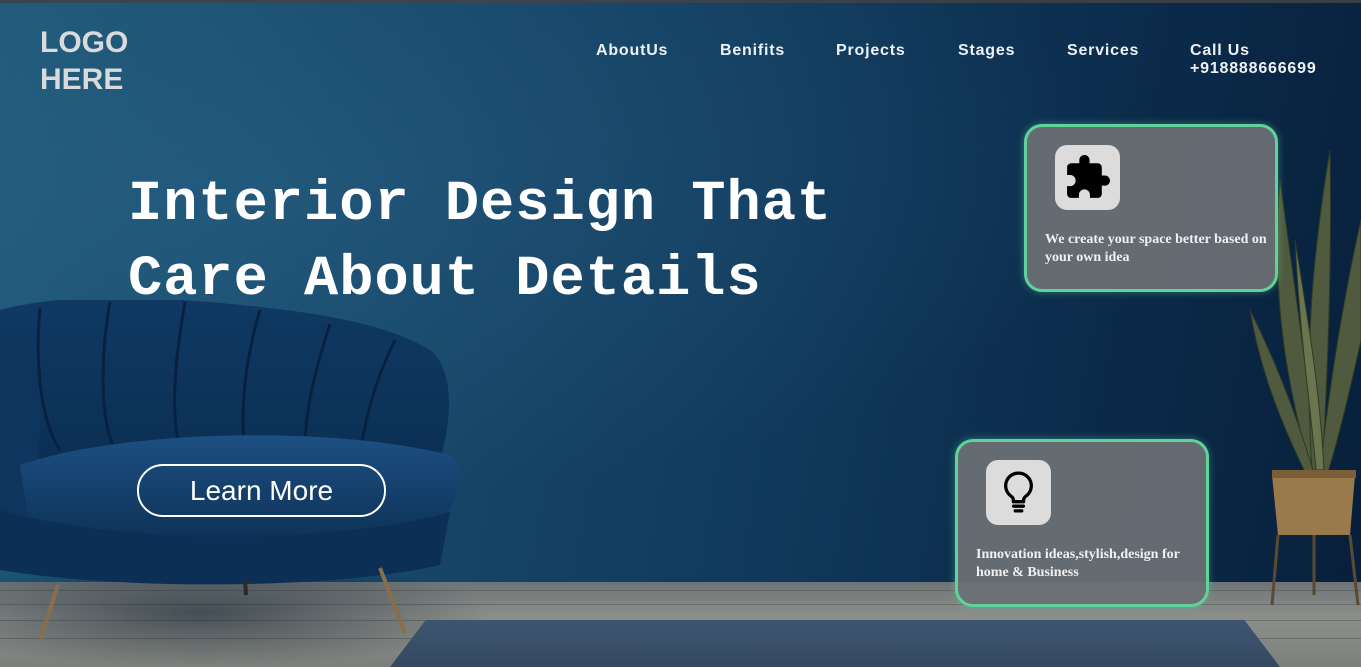  What do you see at coordinates (835, 643) in the screenshot?
I see `rug` at bounding box center [835, 643].